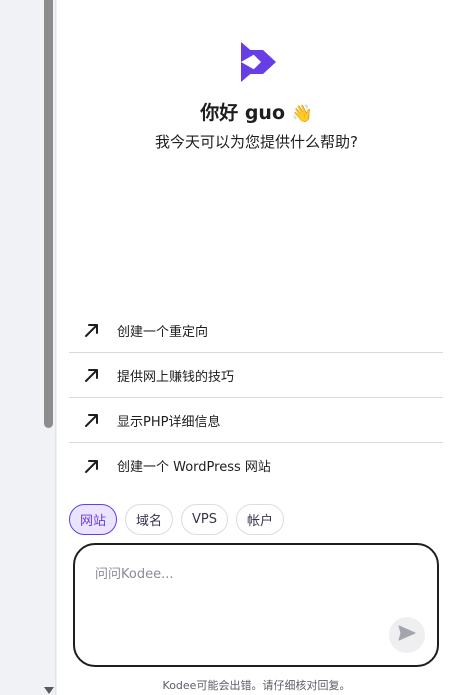 This screenshot has height=695, width=456. Describe the element at coordinates (93, 519) in the screenshot. I see `chip-website: 网站` at that location.